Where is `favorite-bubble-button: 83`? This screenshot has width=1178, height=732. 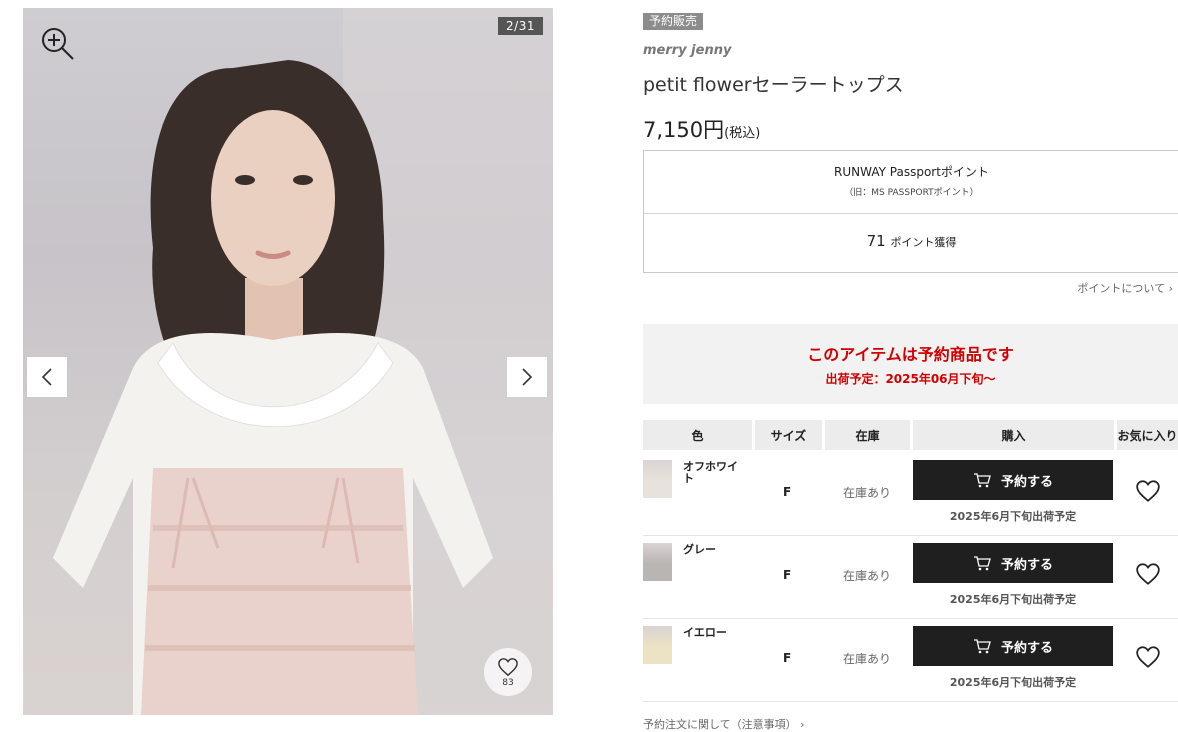
favorite-bubble-button: 83 is located at coordinates (508, 672).